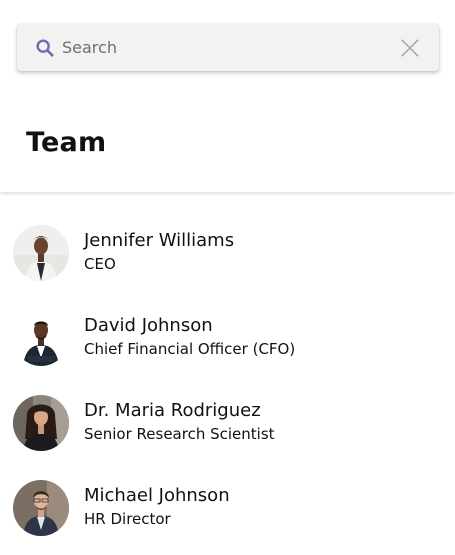  What do you see at coordinates (190, 349) in the screenshot?
I see `member-title: Chief Financial Officer (CFO)` at bounding box center [190, 349].